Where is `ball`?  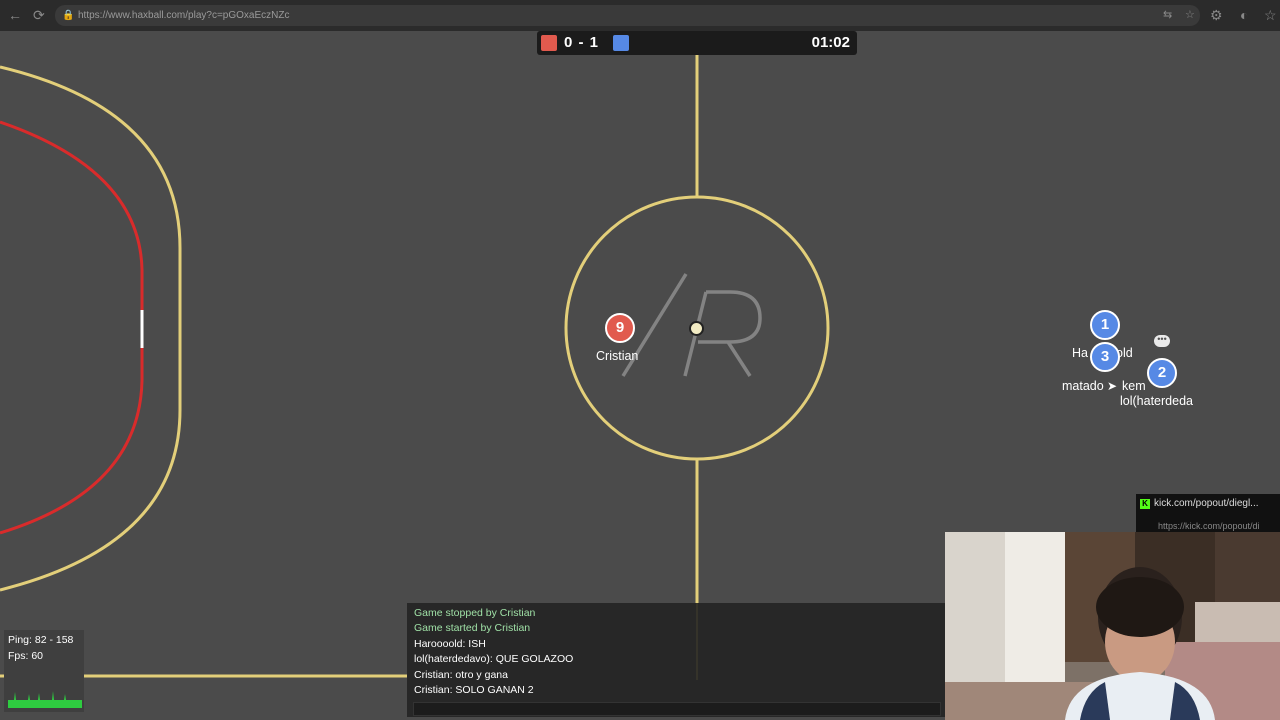
ball is located at coordinates (696, 328).